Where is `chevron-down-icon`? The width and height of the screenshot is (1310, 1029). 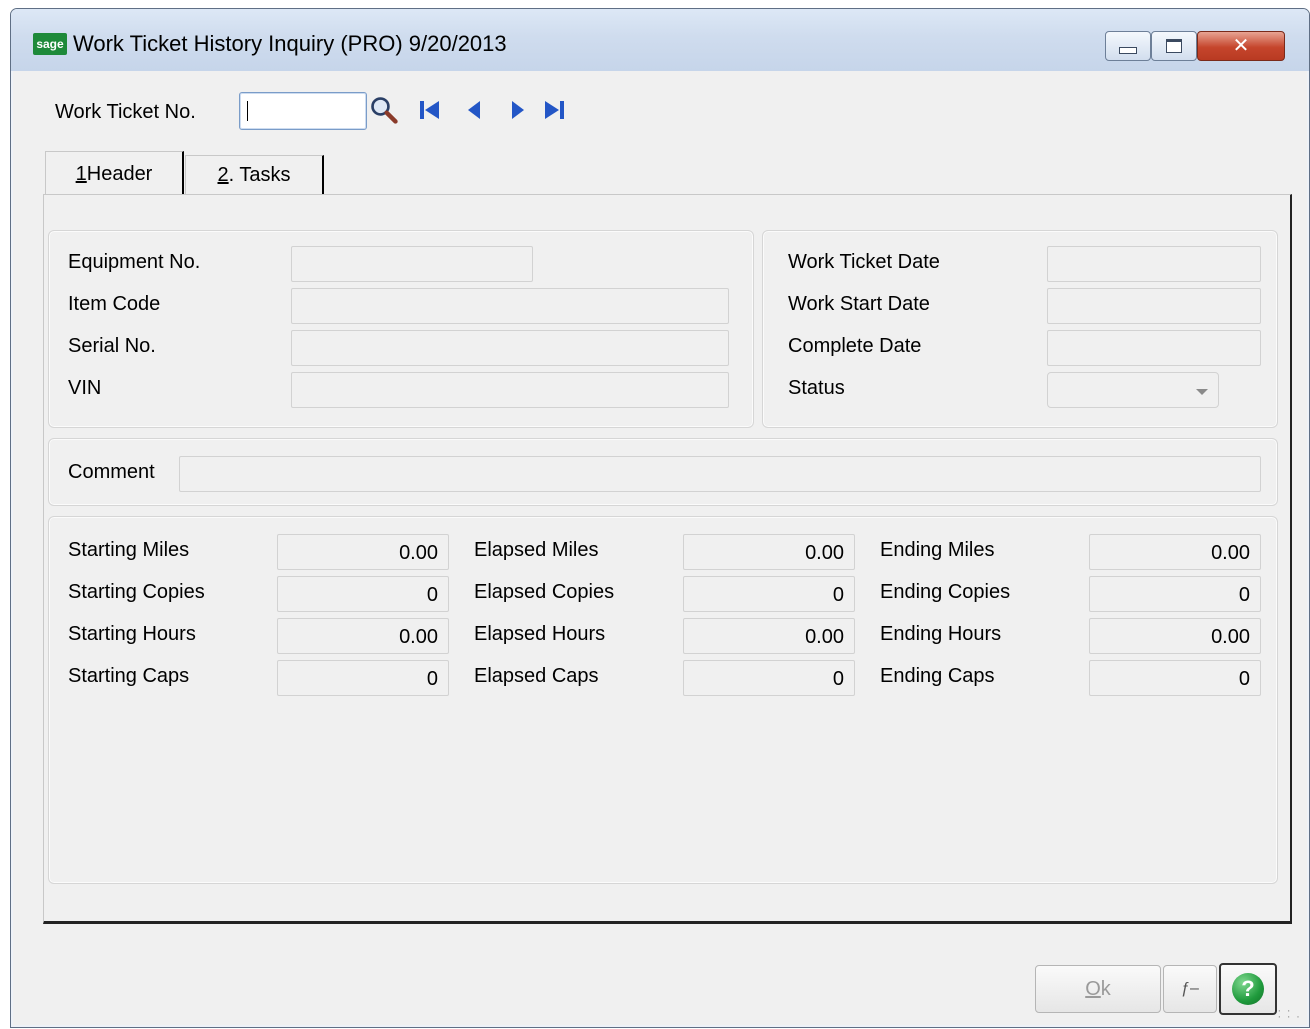 chevron-down-icon is located at coordinates (1202, 392).